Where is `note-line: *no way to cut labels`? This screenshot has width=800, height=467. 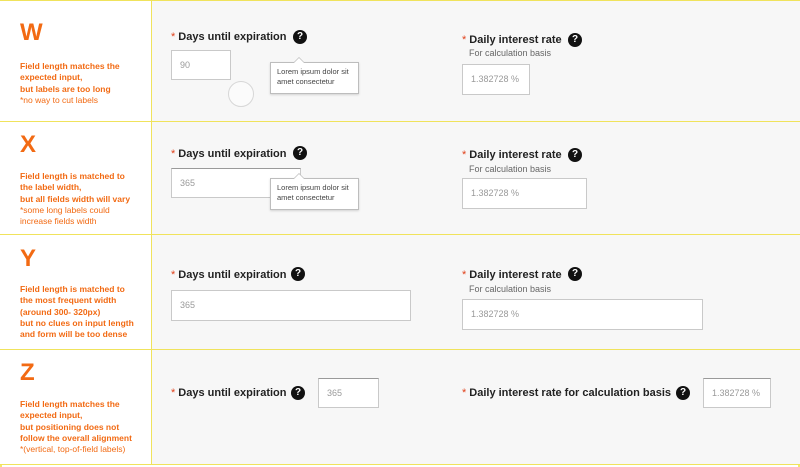
note-line: *no way to cut labels is located at coordinates (59, 99).